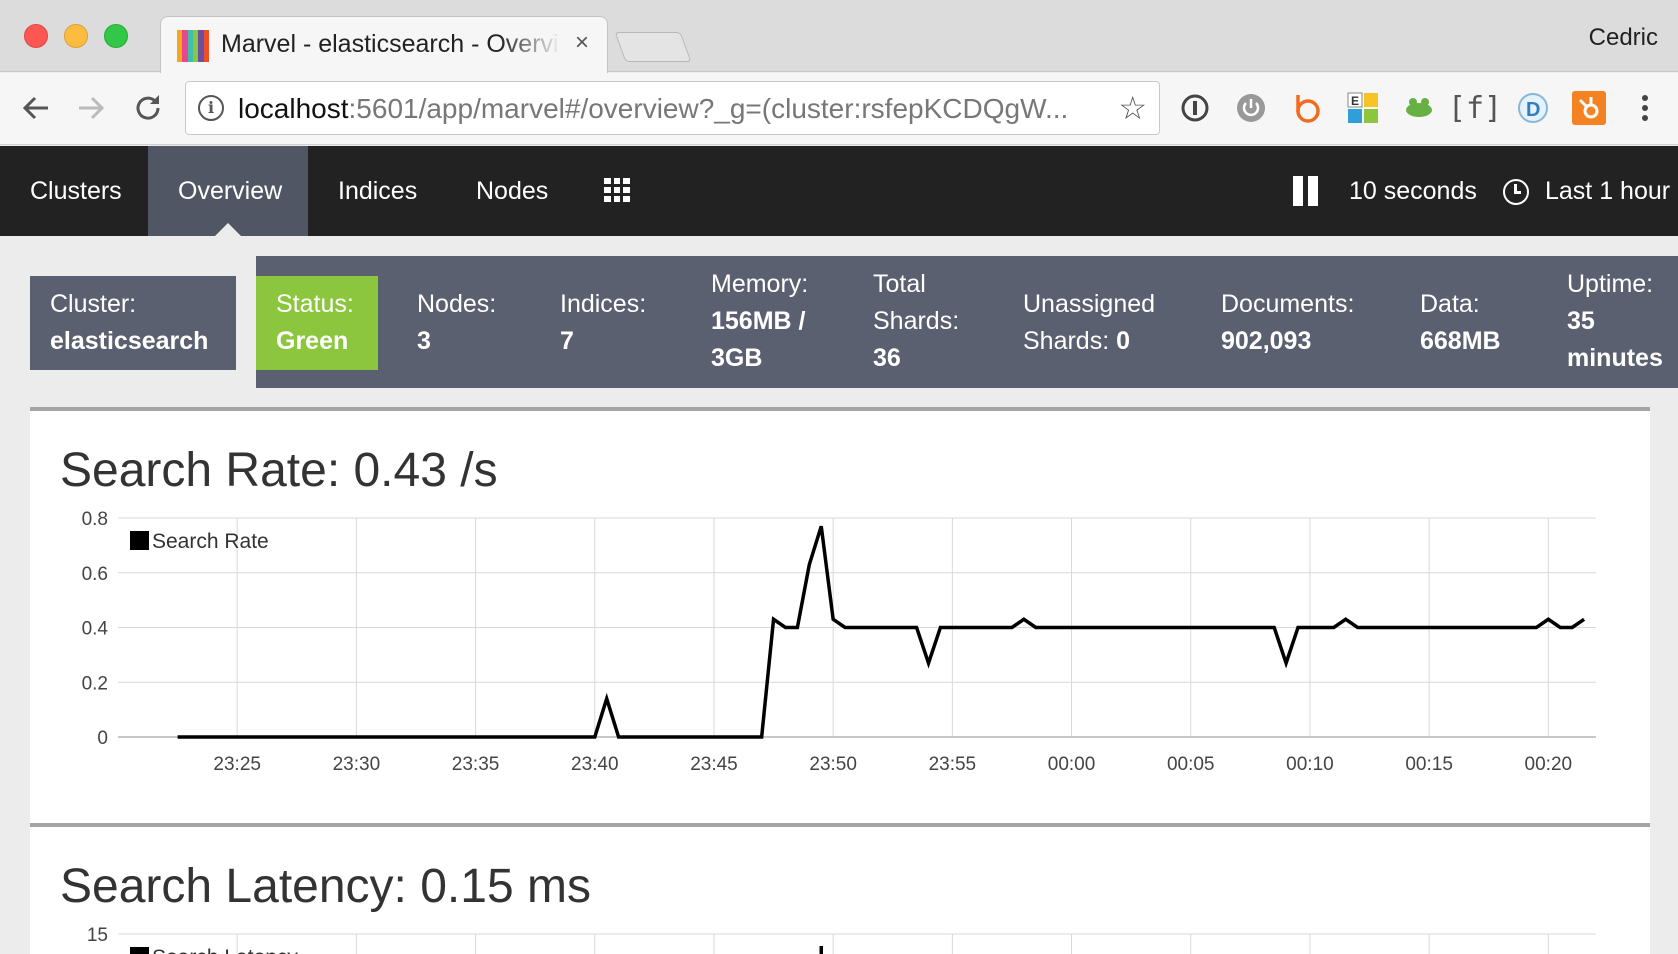 This screenshot has width=1678, height=954. What do you see at coordinates (1123, 341) in the screenshot?
I see `unassigned-value: 0` at bounding box center [1123, 341].